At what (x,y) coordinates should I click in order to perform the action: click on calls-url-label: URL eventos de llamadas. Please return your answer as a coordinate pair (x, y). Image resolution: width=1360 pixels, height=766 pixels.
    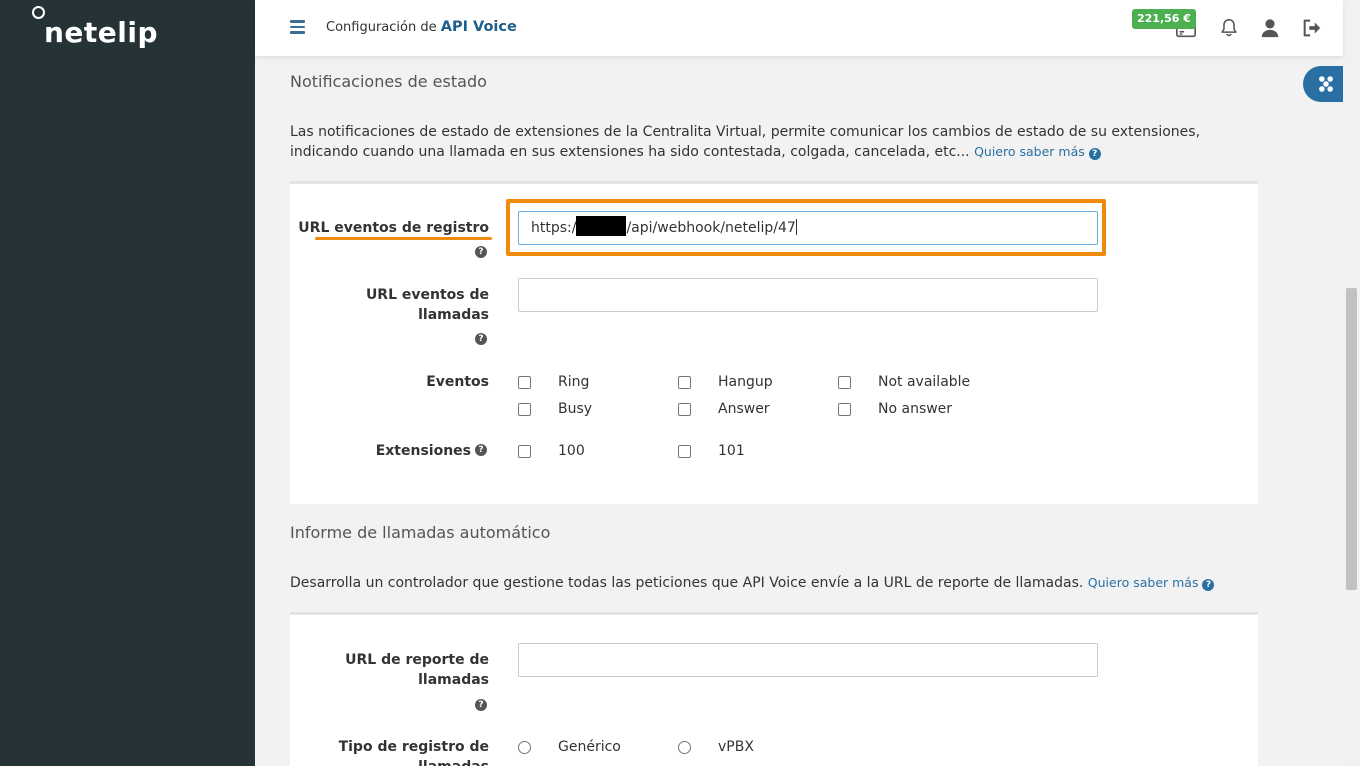
    Looking at the image, I should click on (389, 305).